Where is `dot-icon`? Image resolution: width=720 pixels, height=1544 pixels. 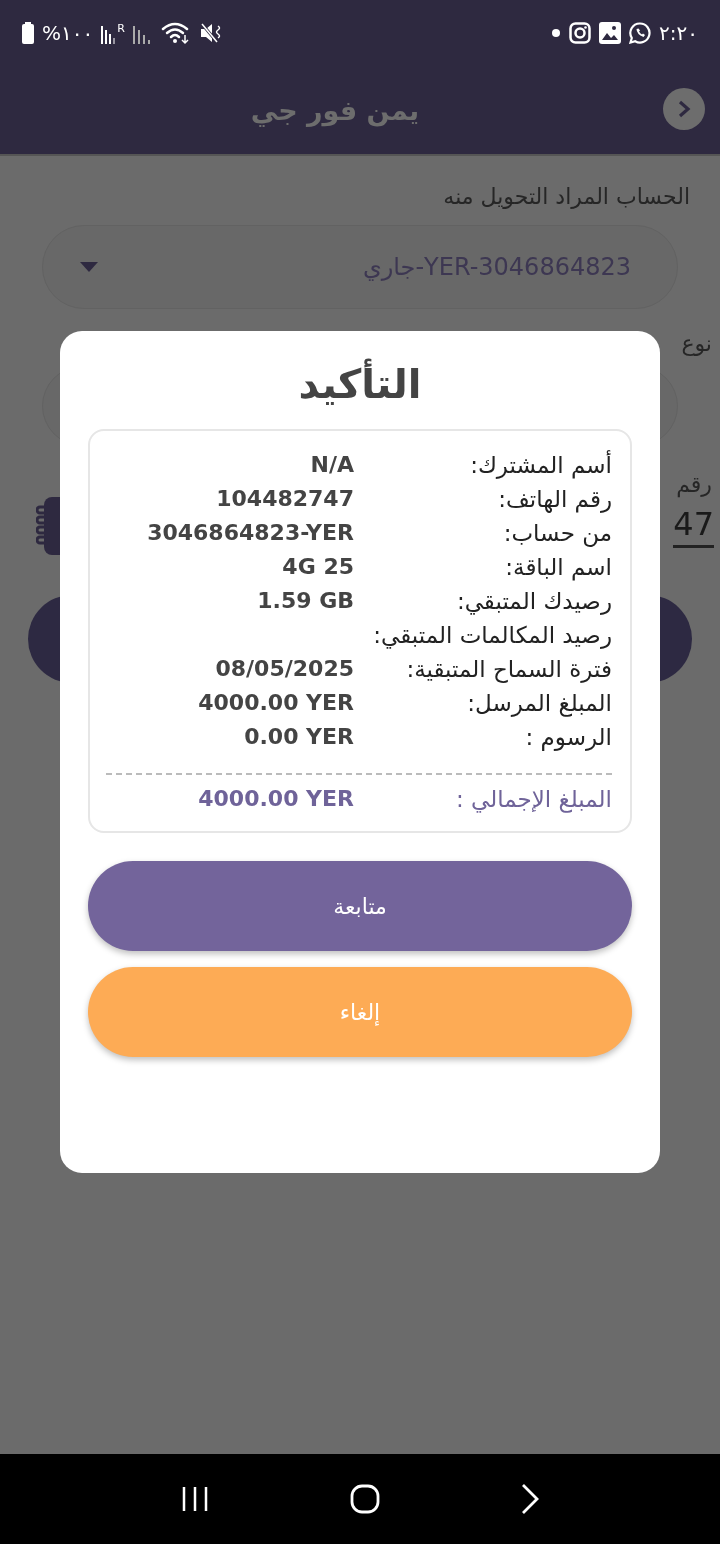
dot-icon is located at coordinates (556, 33).